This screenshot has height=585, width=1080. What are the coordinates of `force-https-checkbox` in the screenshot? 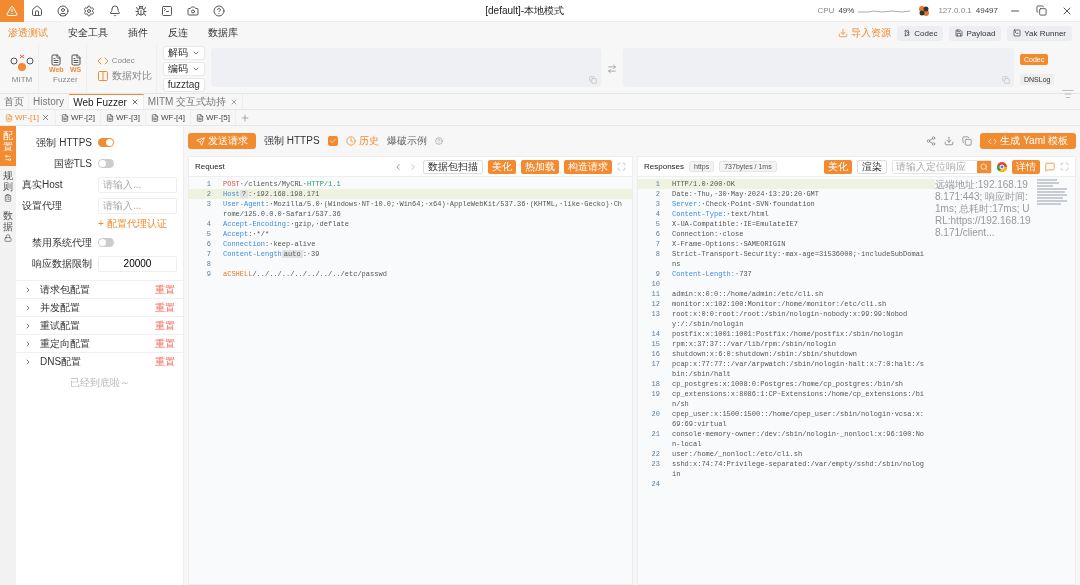 It's located at (332, 141).